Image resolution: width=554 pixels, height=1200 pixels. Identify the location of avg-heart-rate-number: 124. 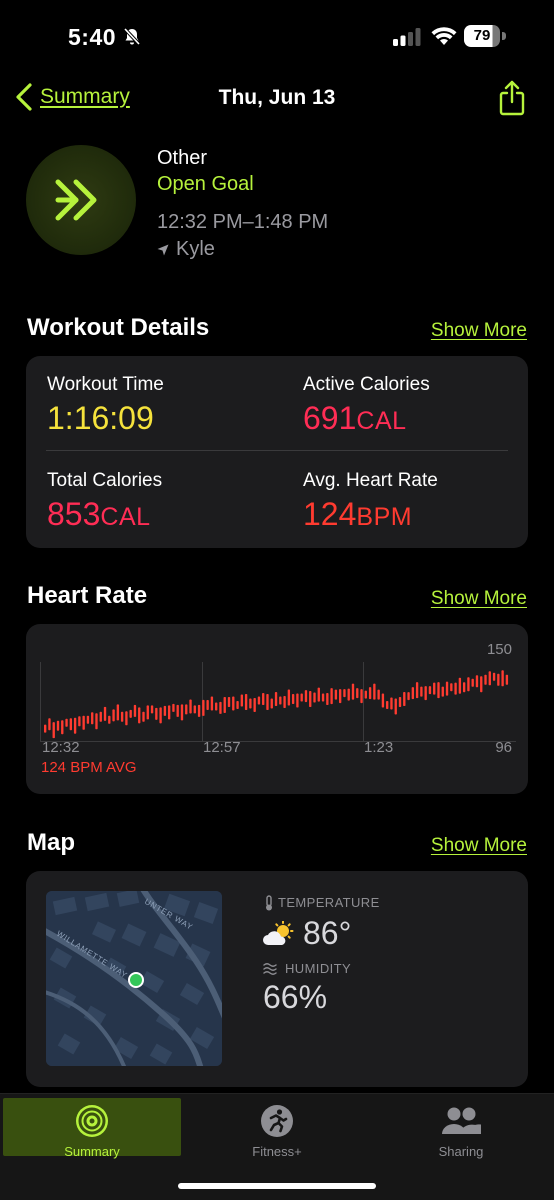
(330, 514).